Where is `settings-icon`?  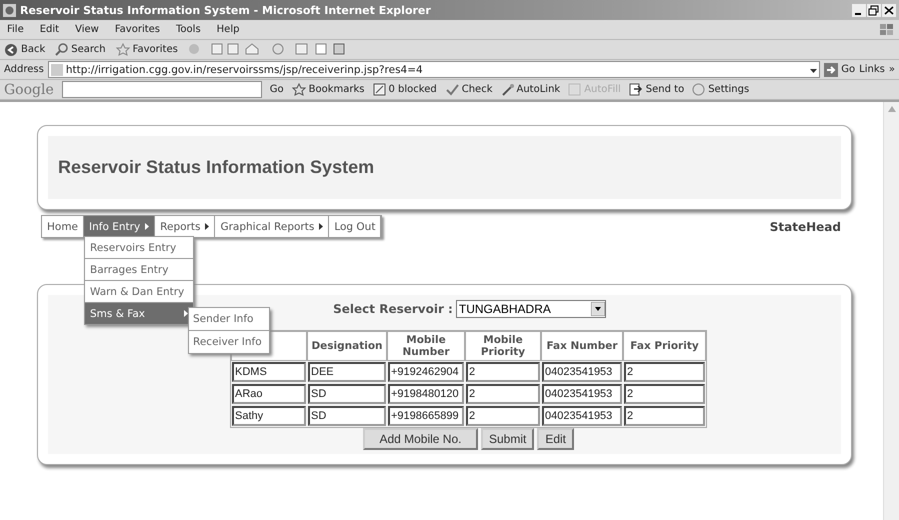
settings-icon is located at coordinates (699, 89).